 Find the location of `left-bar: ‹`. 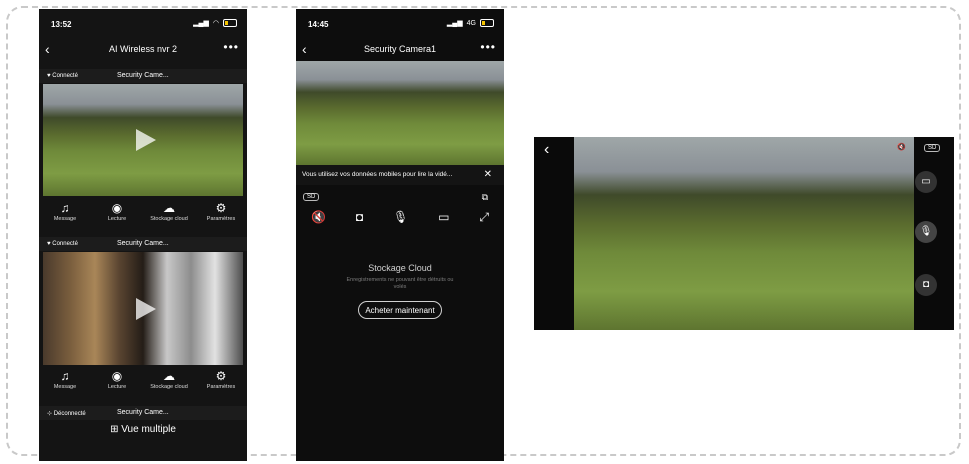

left-bar: ‹ is located at coordinates (554, 233).